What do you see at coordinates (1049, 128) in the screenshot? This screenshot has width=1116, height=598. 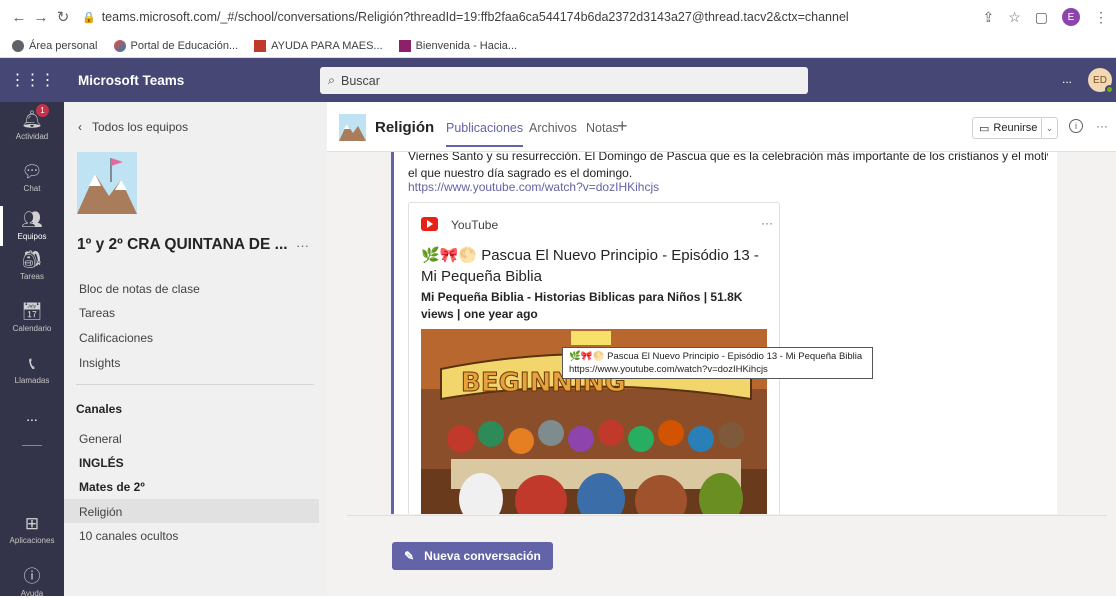 I see `chevron-down-icon: ⌄` at bounding box center [1049, 128].